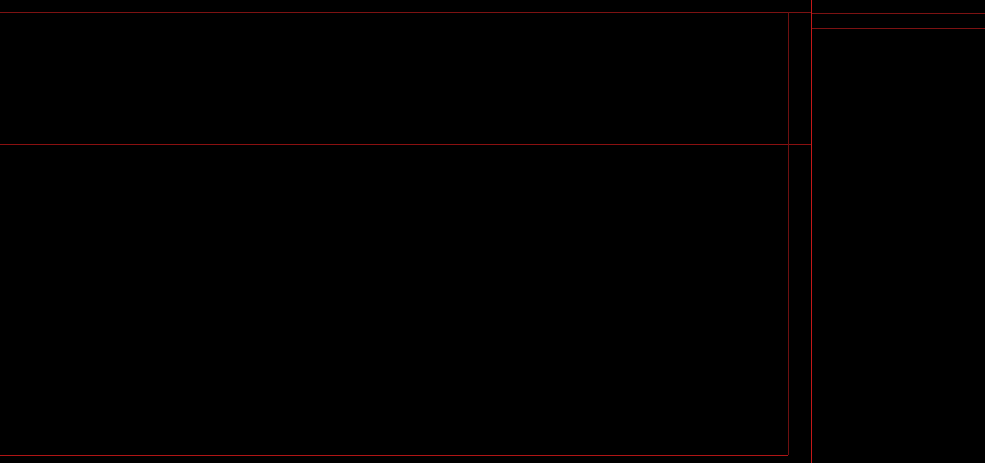 Image resolution: width=985 pixels, height=463 pixels. Describe the element at coordinates (788, 233) in the screenshot. I see `chart-right-border` at that location.